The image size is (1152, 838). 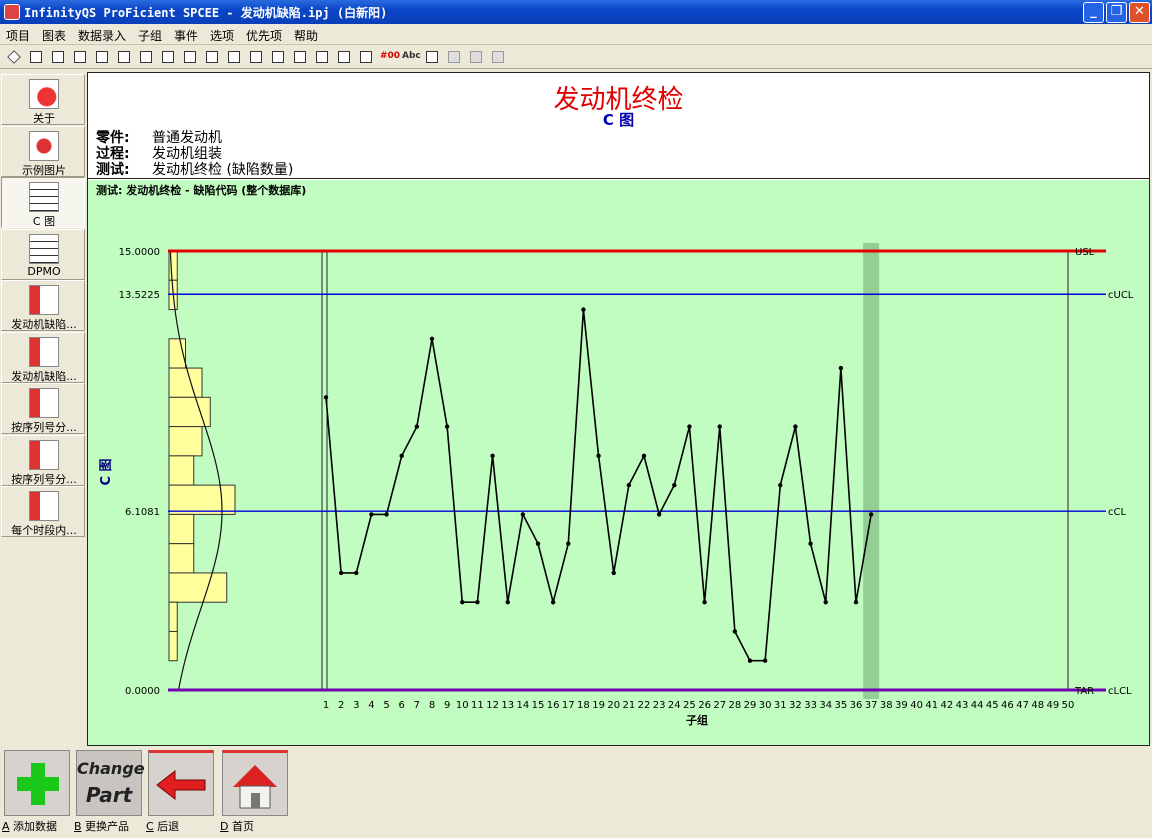 I want to click on menu-subgroup: 子组, so click(x=150, y=35).